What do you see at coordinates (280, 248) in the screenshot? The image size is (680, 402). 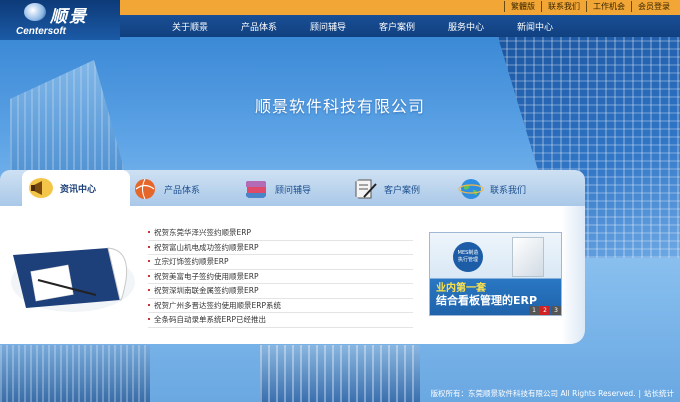 I see `news-item: 祝贺富山机电成功签约顺景ERP` at bounding box center [280, 248].